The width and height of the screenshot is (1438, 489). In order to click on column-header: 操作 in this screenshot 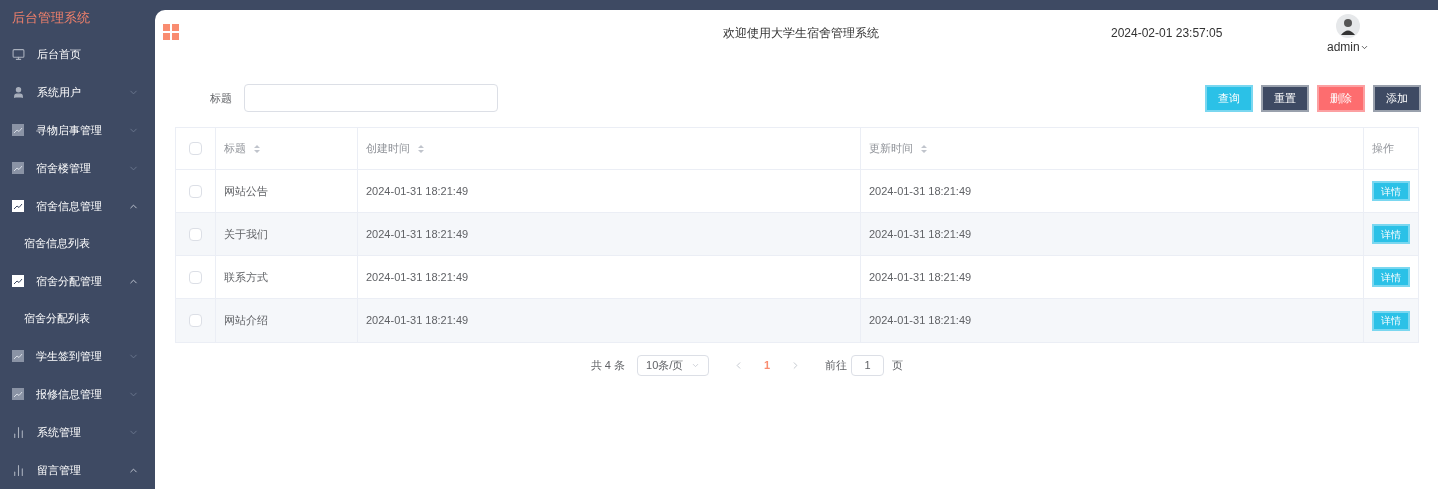, I will do `click(1383, 149)`.